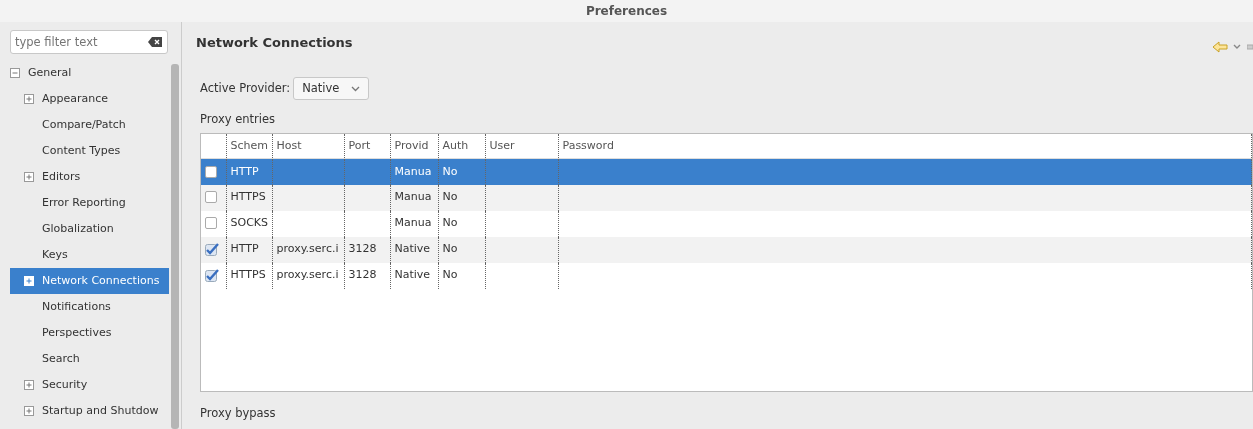 The height and width of the screenshot is (429, 1253). Describe the element at coordinates (89, 99) in the screenshot. I see `tree-item: Appearance` at that location.